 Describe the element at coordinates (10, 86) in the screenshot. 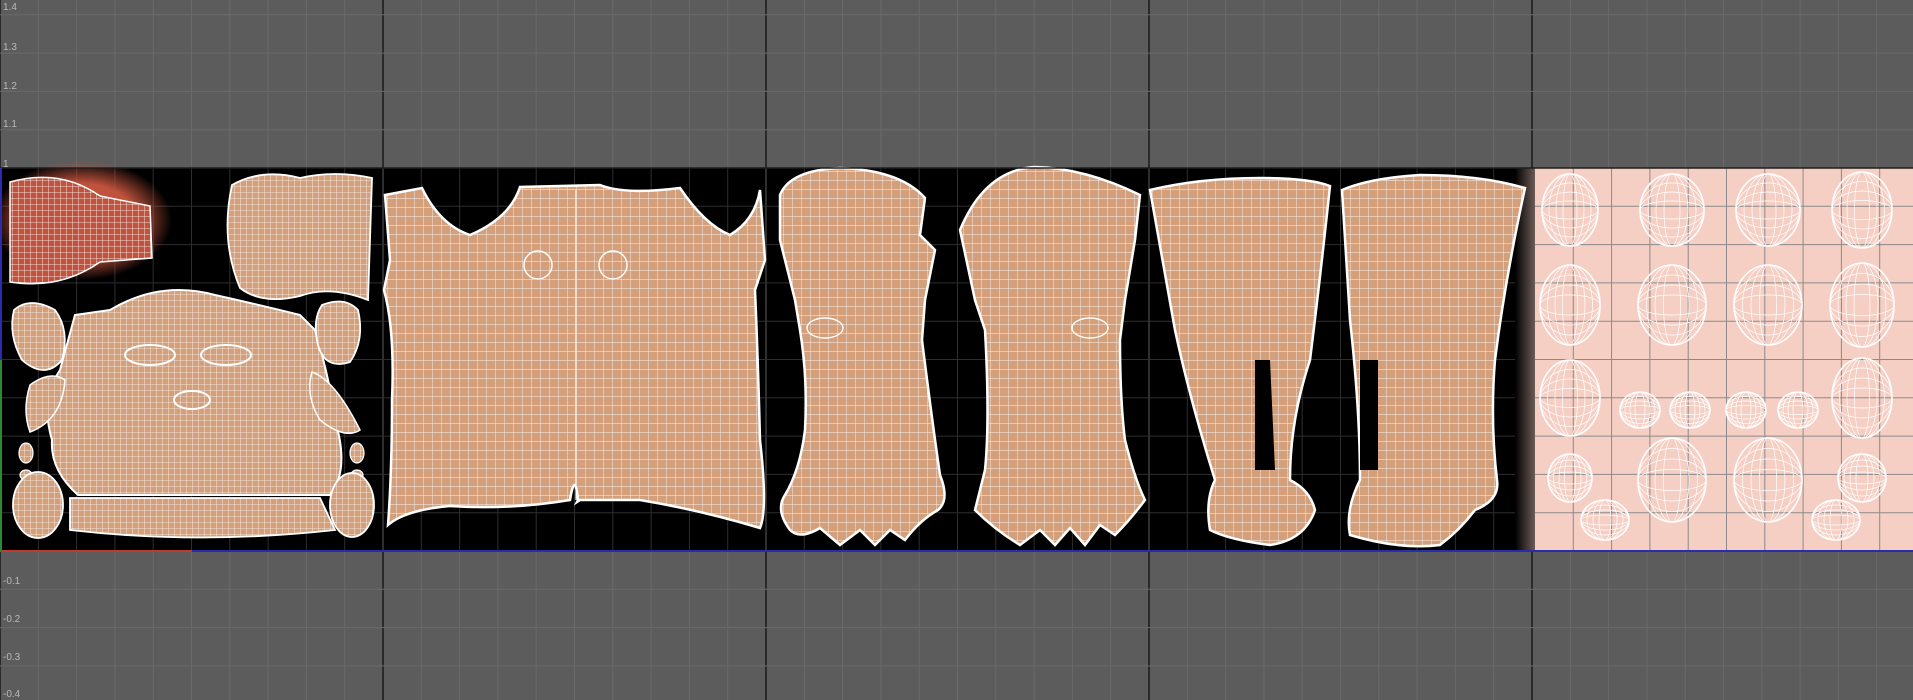

I see `v-axis-label-1-2: 1.2` at that location.